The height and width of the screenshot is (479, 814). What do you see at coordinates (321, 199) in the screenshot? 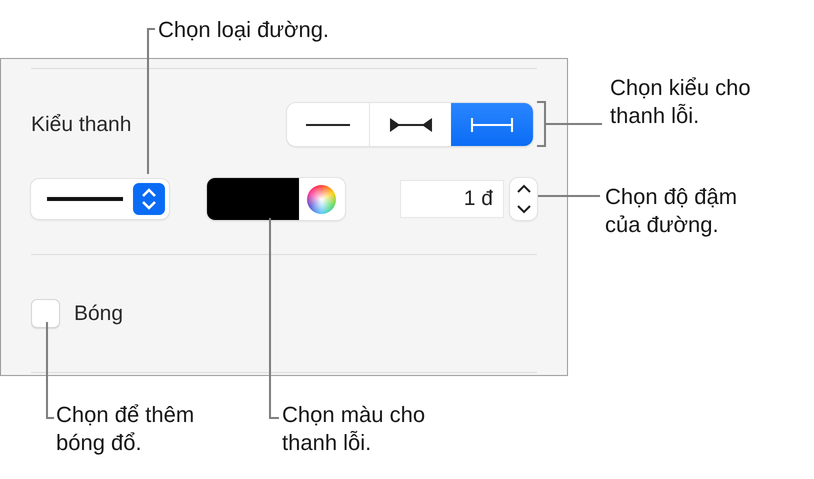
I see `color-wheel-icon` at bounding box center [321, 199].